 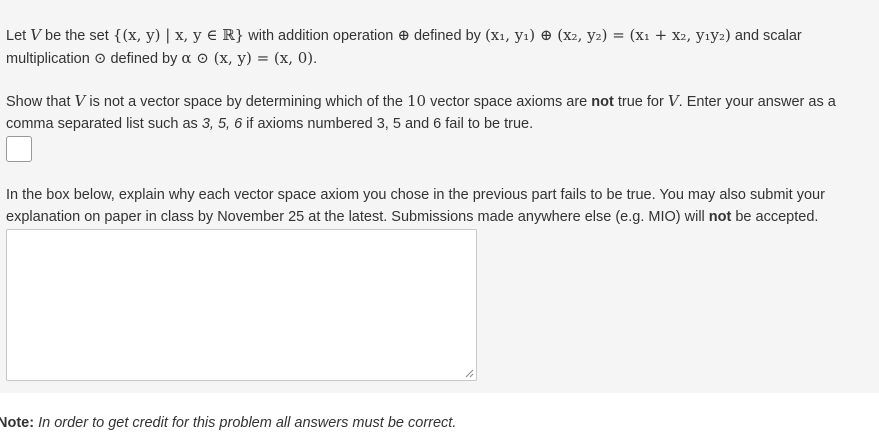 What do you see at coordinates (607, 35) in the screenshot?
I see `math-addition-definition: (x₁, y₁) ⊕ (x₂, y₂) = (x₁ + x₂, y₁y₂)` at bounding box center [607, 35].